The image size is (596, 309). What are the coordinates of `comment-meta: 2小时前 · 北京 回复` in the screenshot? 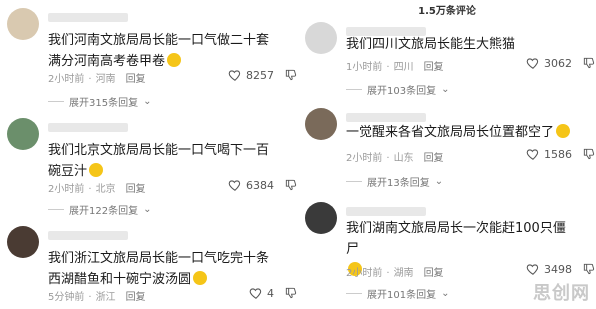 It's located at (97, 187).